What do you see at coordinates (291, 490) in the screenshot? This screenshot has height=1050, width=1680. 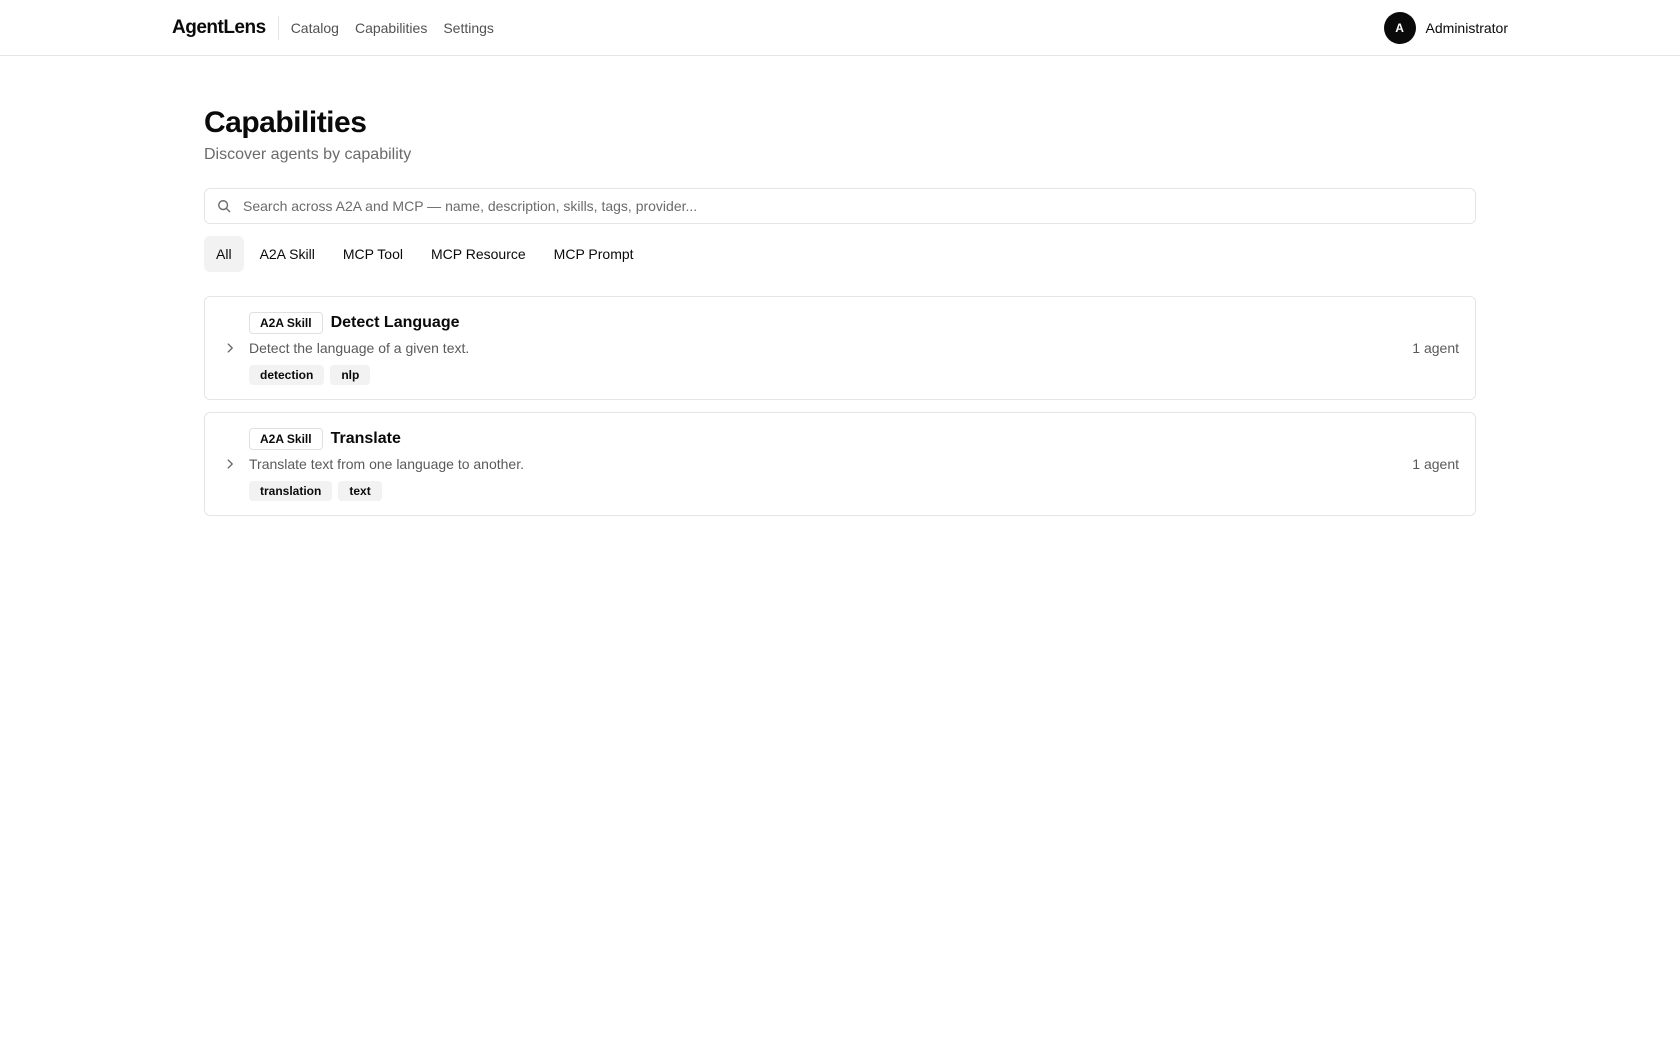 I see `tag: translation` at bounding box center [291, 490].